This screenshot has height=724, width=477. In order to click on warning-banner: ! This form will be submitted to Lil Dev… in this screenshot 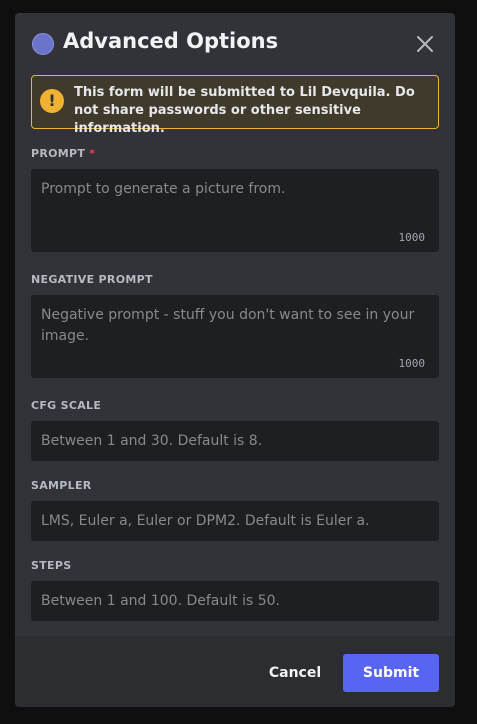, I will do `click(235, 105)`.